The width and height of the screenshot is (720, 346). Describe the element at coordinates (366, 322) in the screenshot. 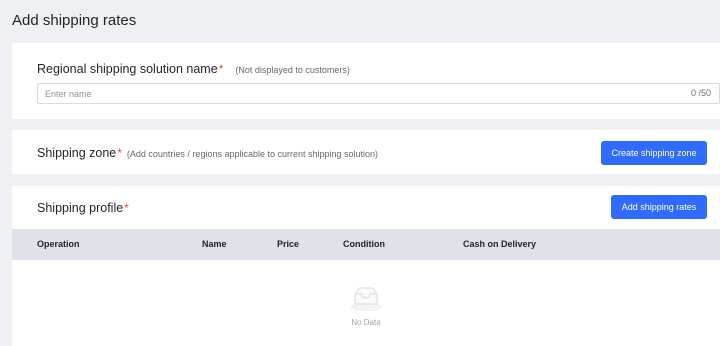

I see `empty-state-text: No Data` at that location.